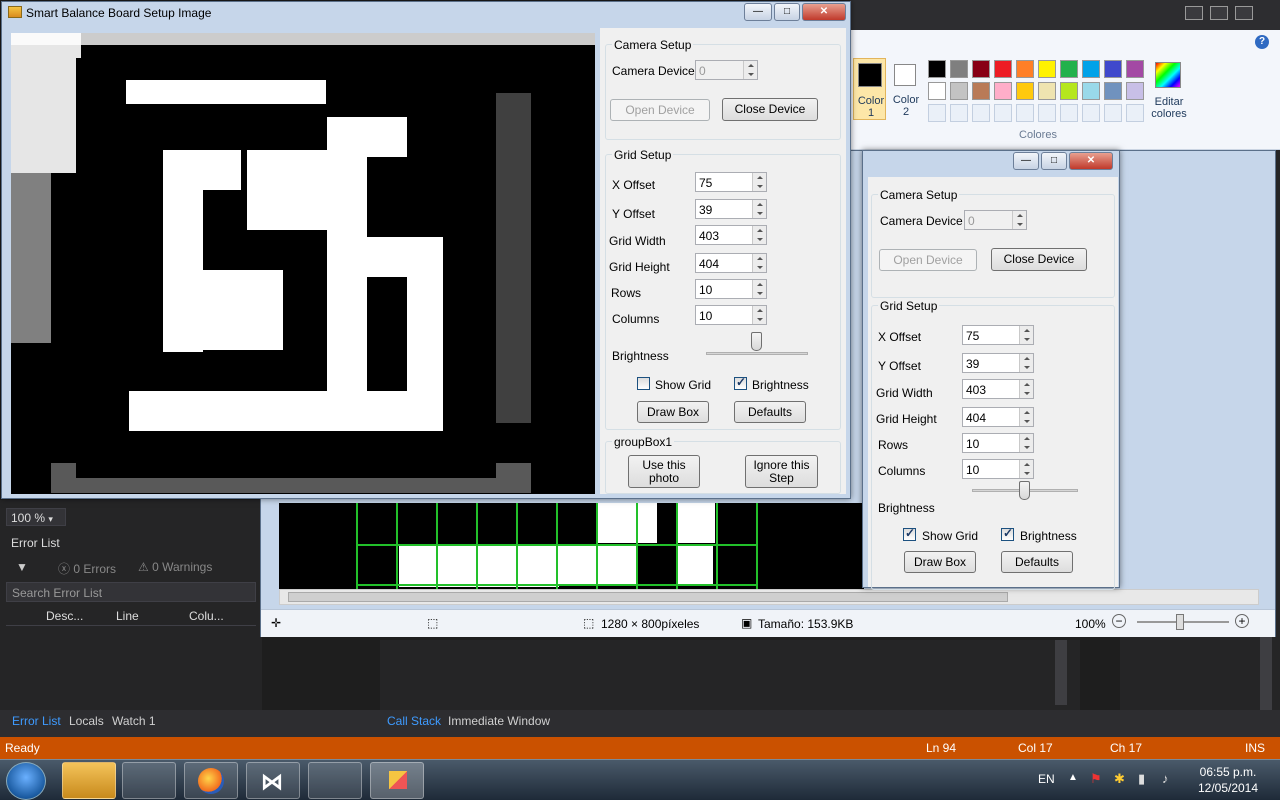  I want to click on ignore-step-button: Ignore this Step, so click(781, 471).